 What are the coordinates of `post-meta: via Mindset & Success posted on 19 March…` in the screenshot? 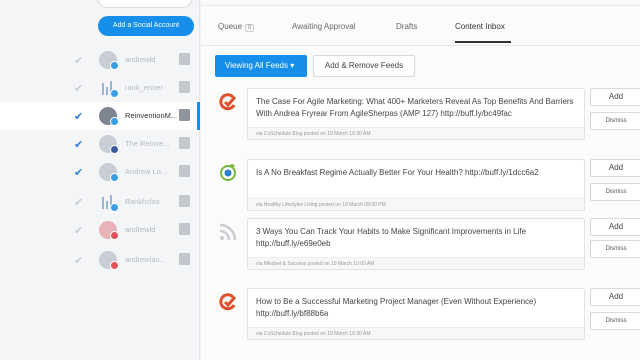 It's located at (416, 263).